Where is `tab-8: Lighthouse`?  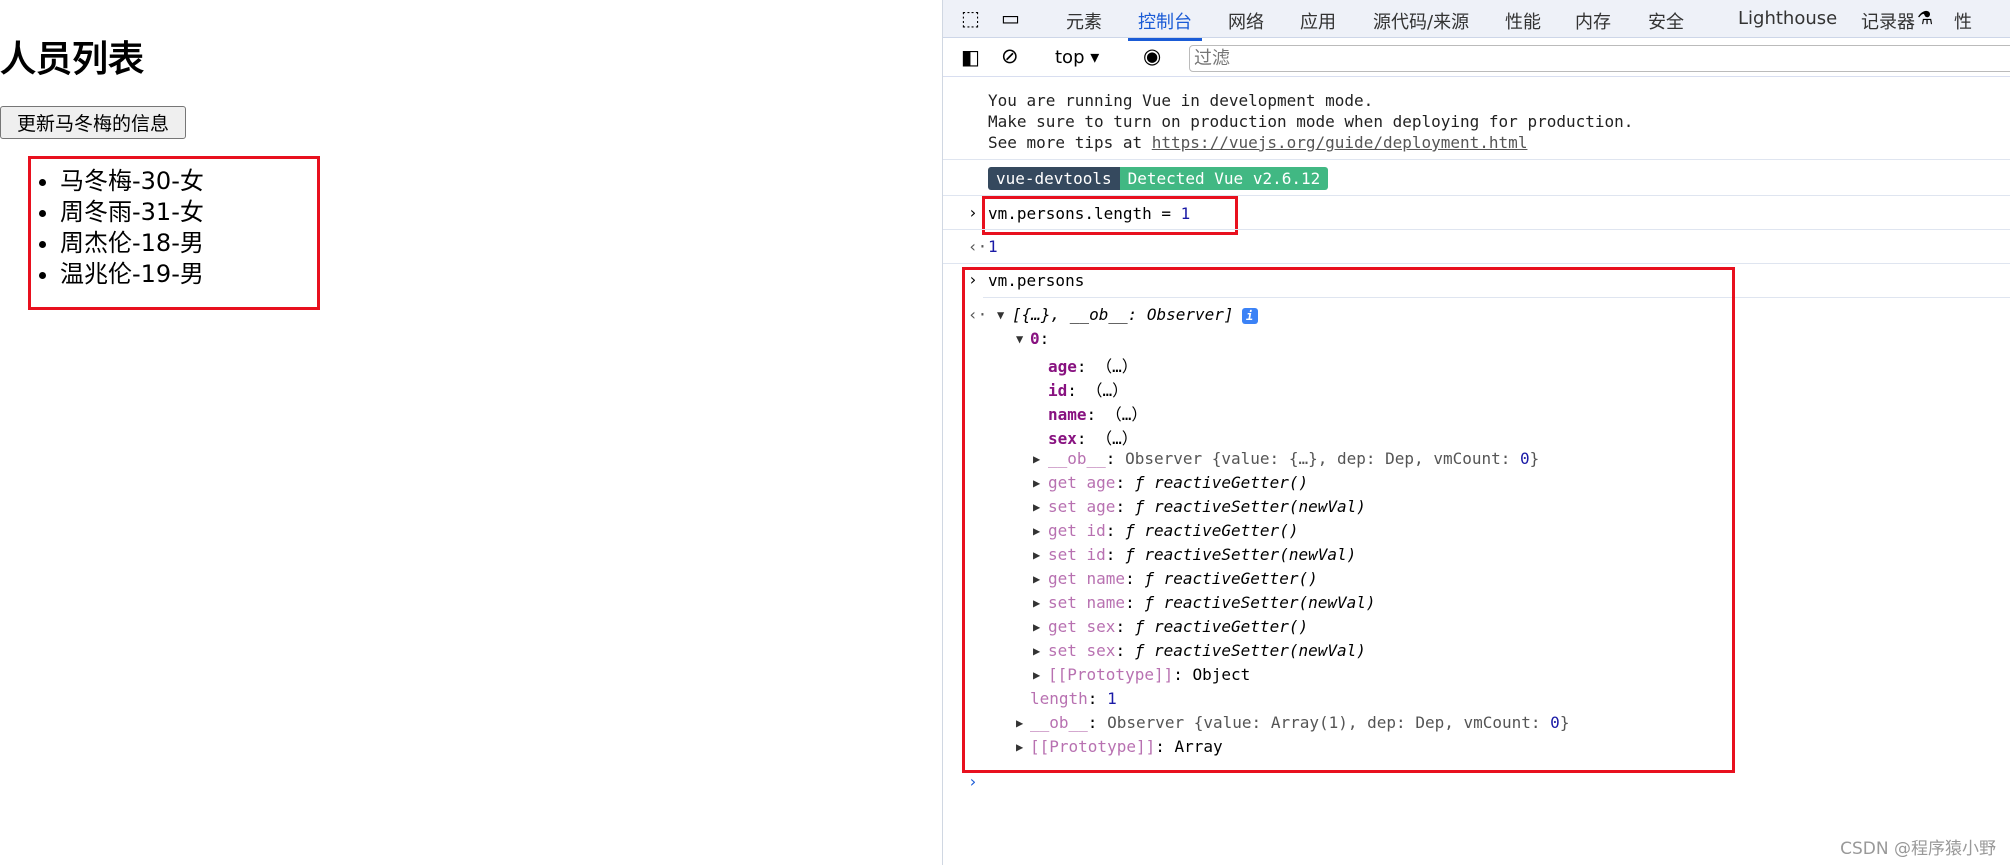
tab-8: Lighthouse is located at coordinates (1787, 18).